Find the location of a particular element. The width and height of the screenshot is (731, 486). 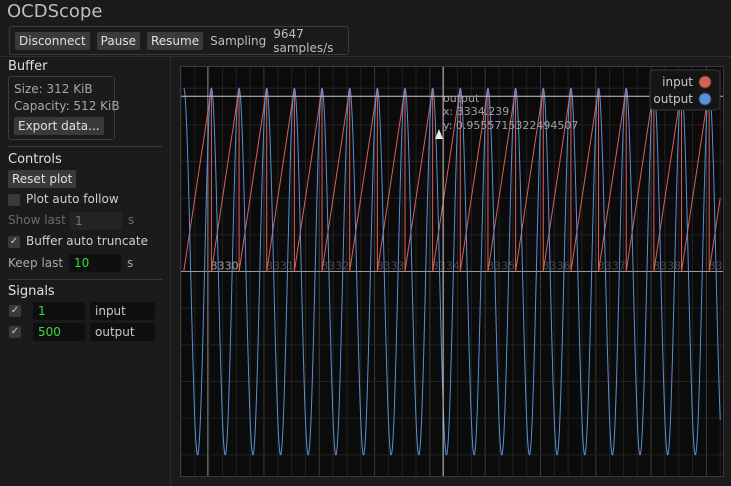

x-tick-label: 3334 is located at coordinates (446, 266).